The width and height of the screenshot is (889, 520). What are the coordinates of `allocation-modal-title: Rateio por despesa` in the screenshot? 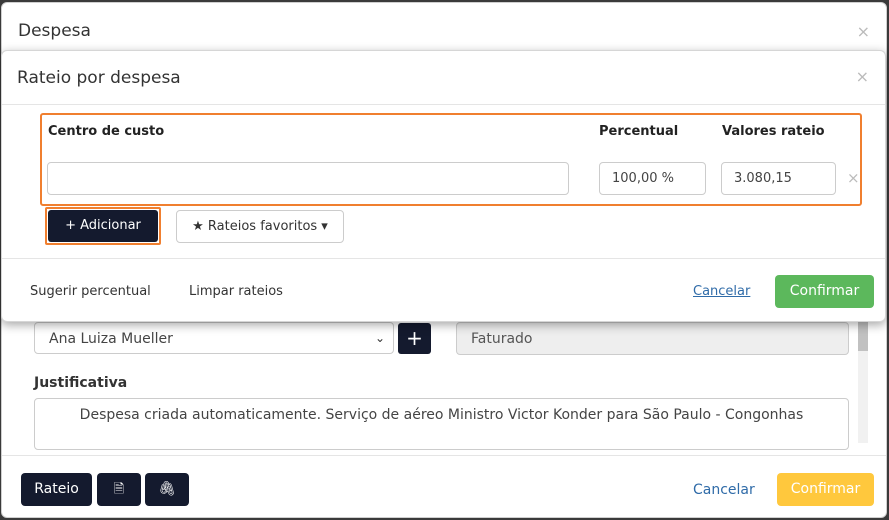 It's located at (99, 78).